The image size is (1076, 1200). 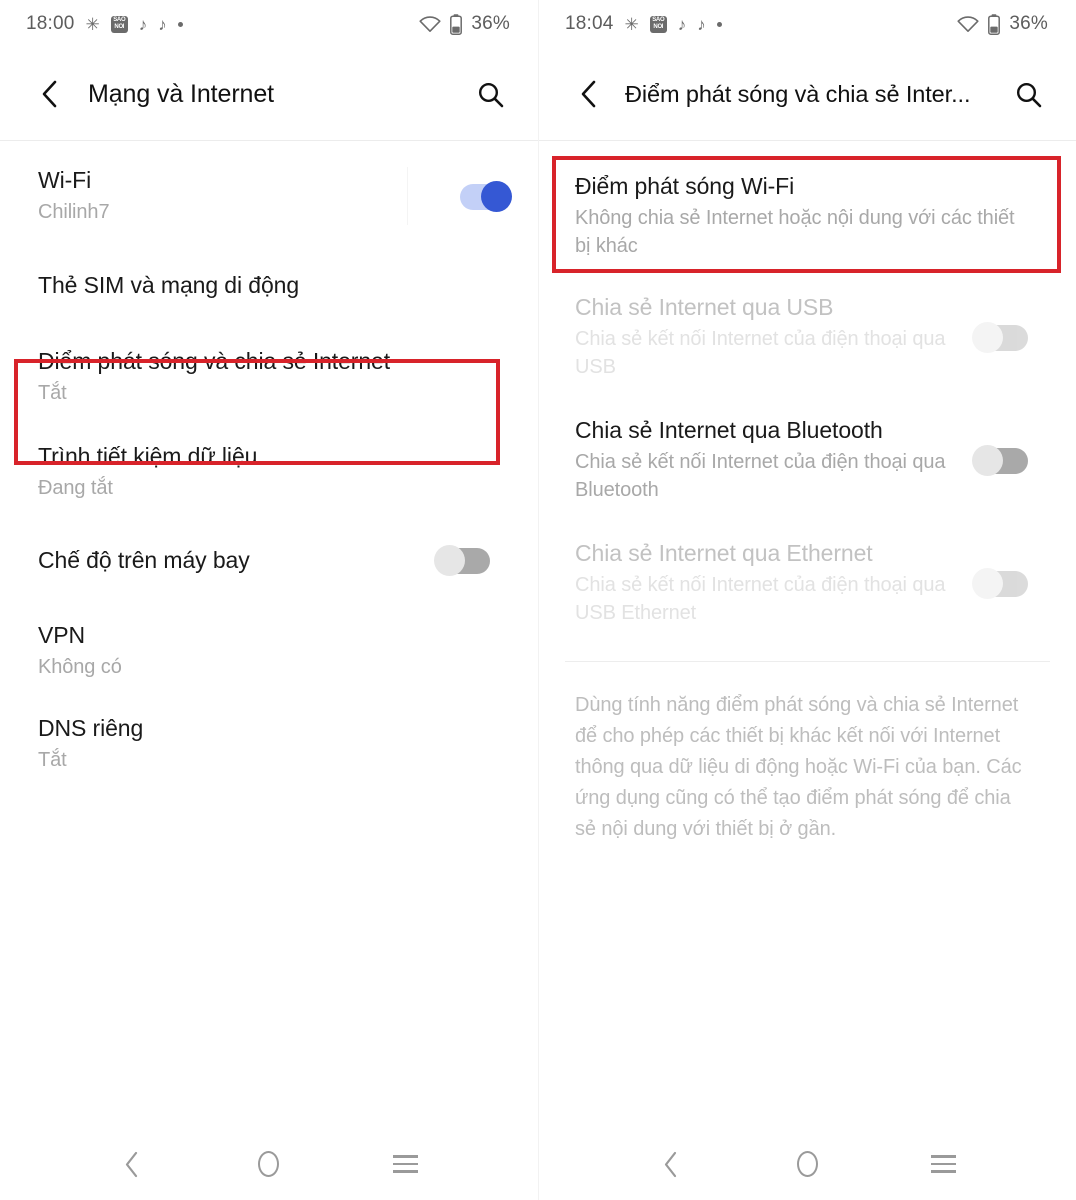 What do you see at coordinates (65, 180) in the screenshot?
I see `list-item-title: Wi-Fi` at bounding box center [65, 180].